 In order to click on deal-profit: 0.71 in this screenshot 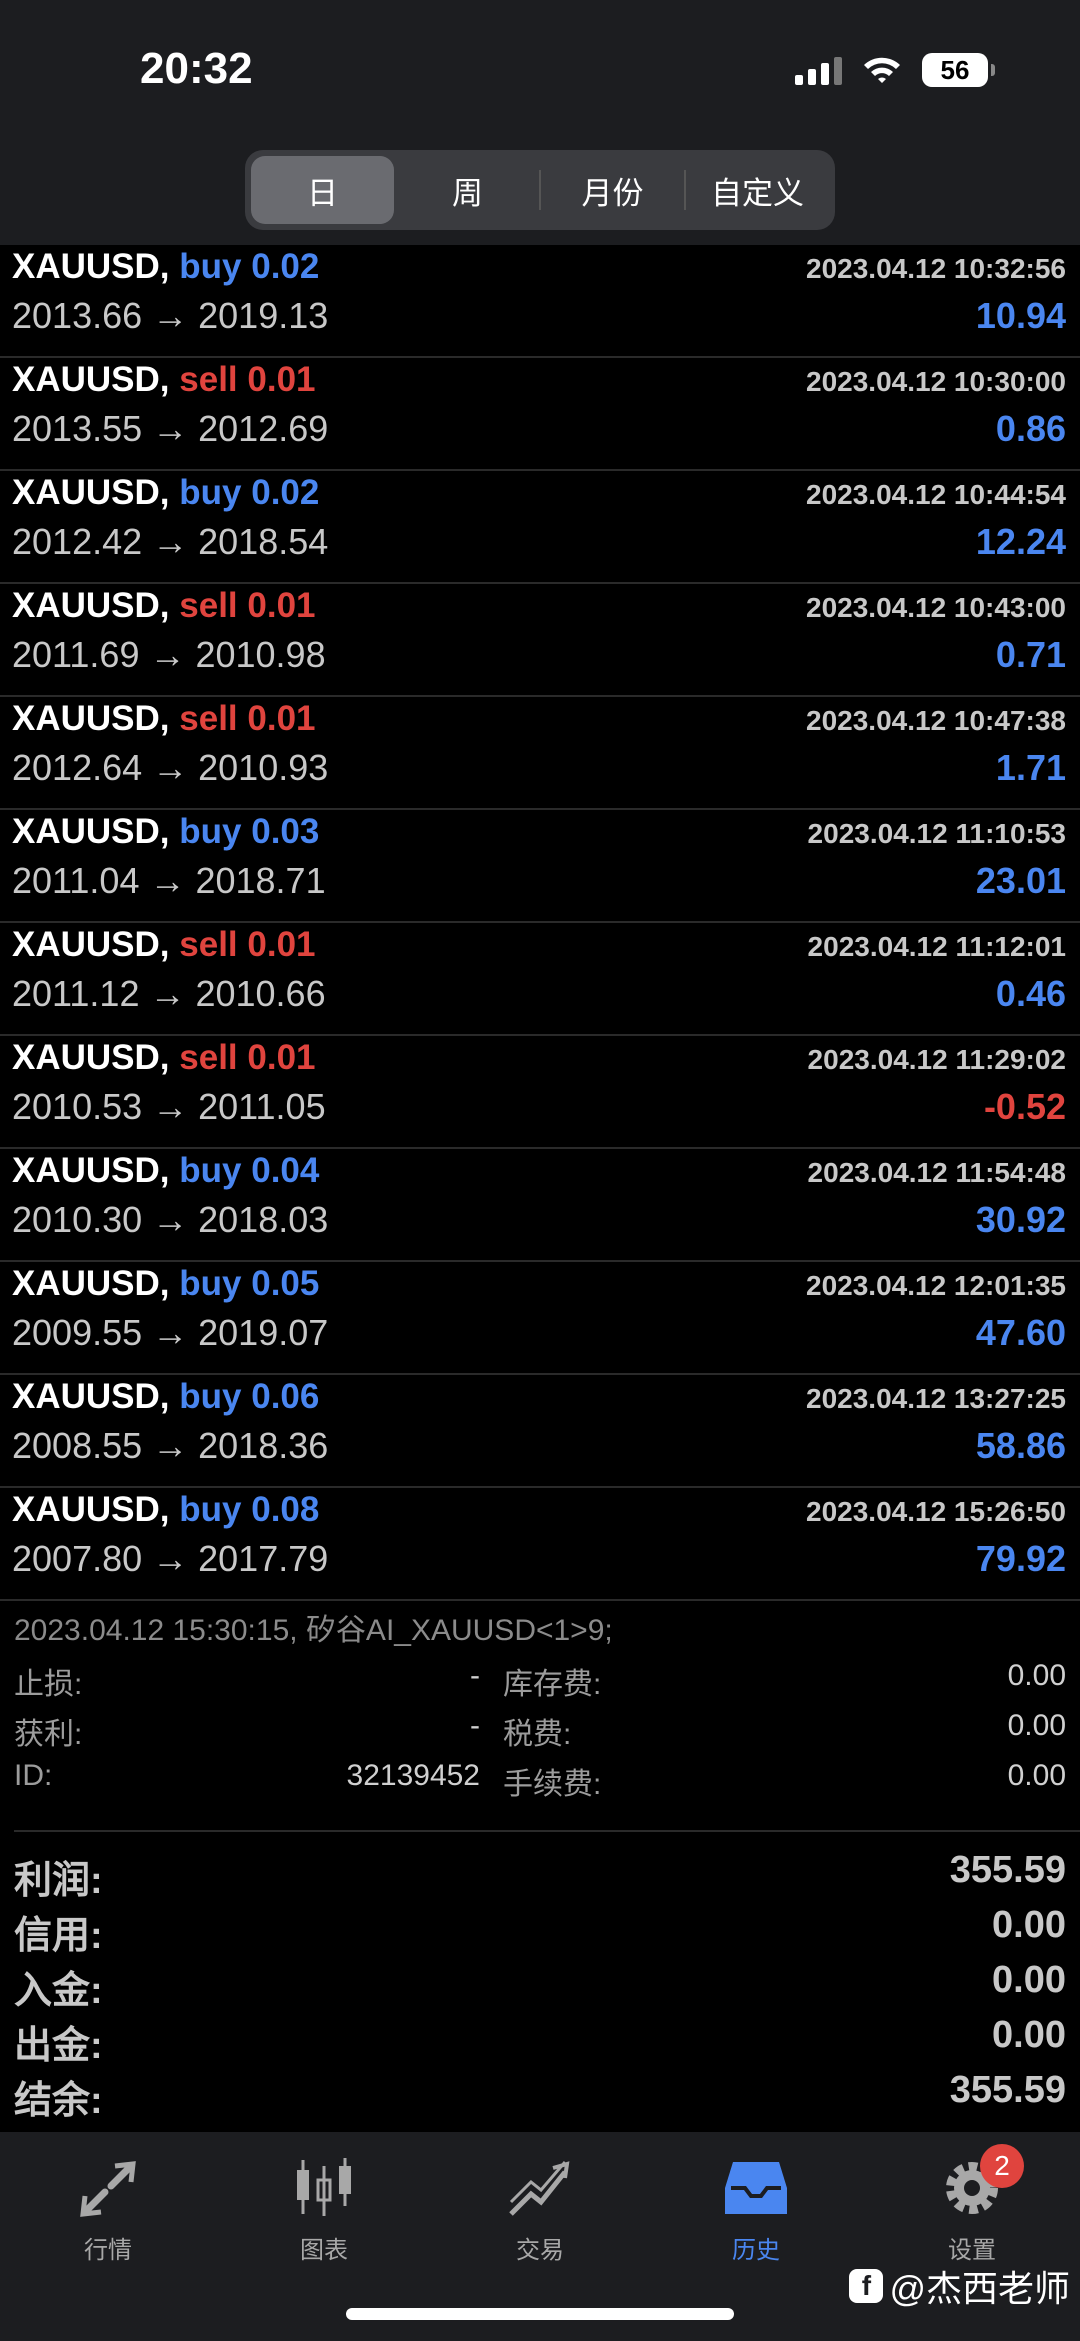, I will do `click(1030, 654)`.